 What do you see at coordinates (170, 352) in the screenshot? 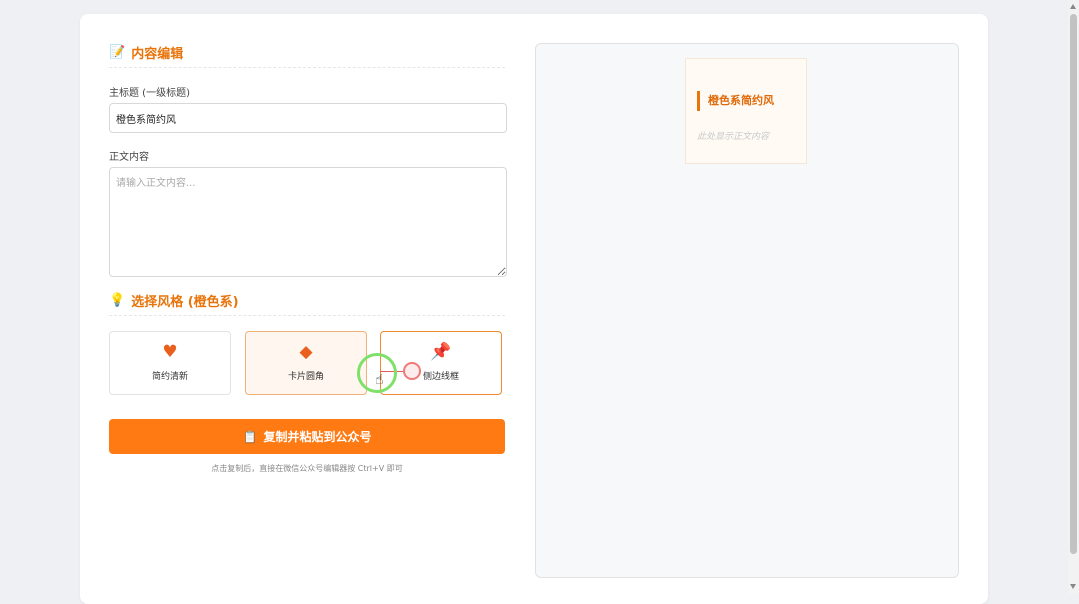
I see `heart-icon: ♥` at bounding box center [170, 352].